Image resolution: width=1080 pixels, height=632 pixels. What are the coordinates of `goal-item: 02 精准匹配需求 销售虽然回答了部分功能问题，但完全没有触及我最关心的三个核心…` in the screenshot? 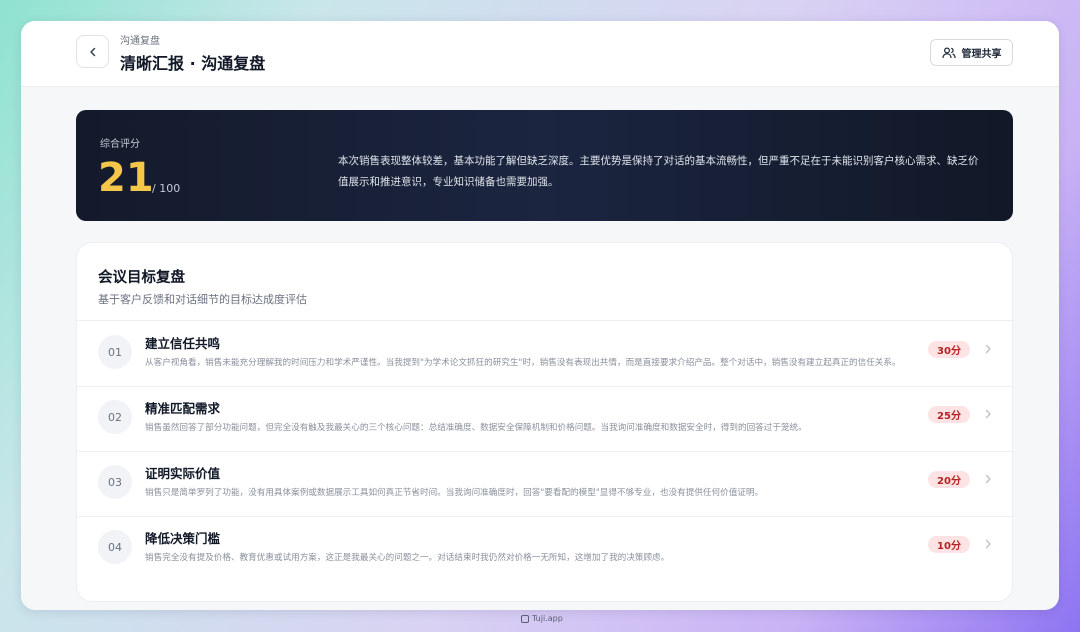 It's located at (545, 419).